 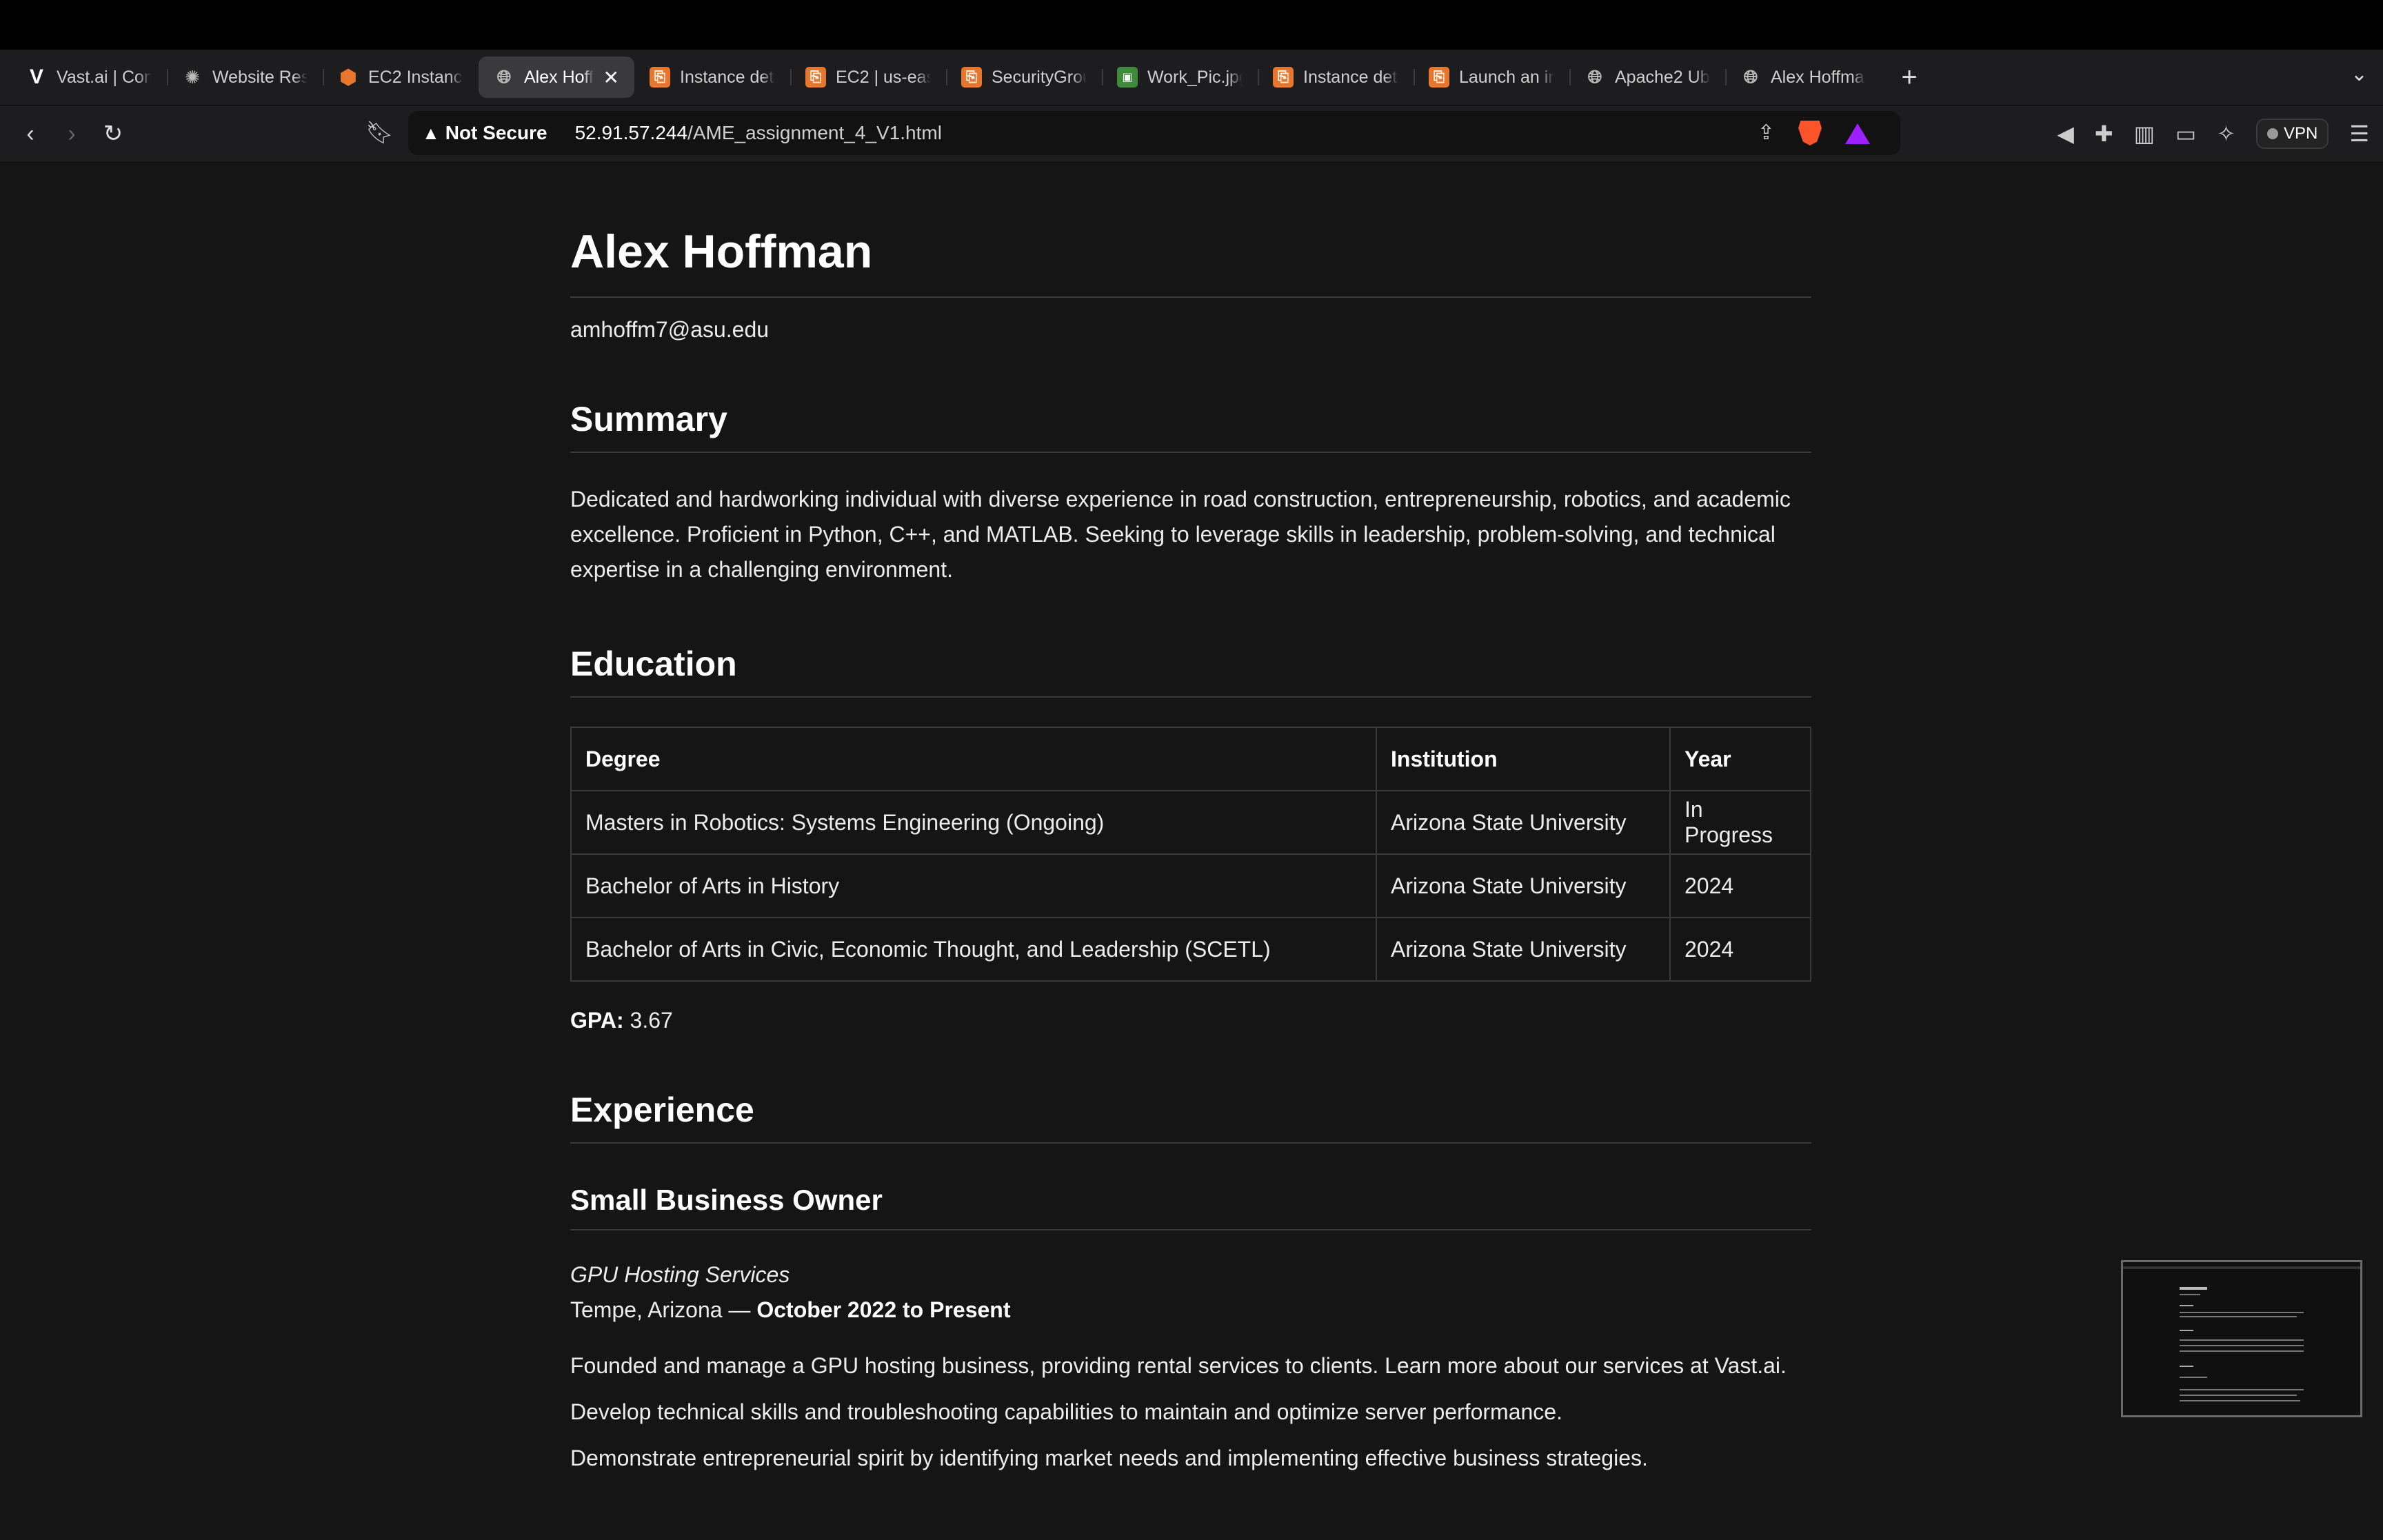 I want to click on column-header: Institution, so click(x=1523, y=759).